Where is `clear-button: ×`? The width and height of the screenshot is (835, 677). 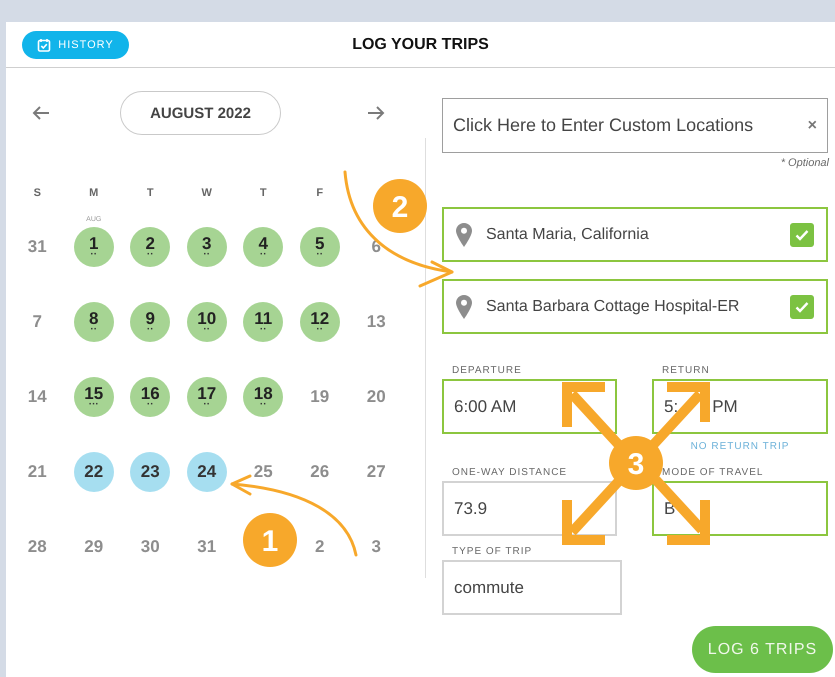 clear-button: × is located at coordinates (812, 125).